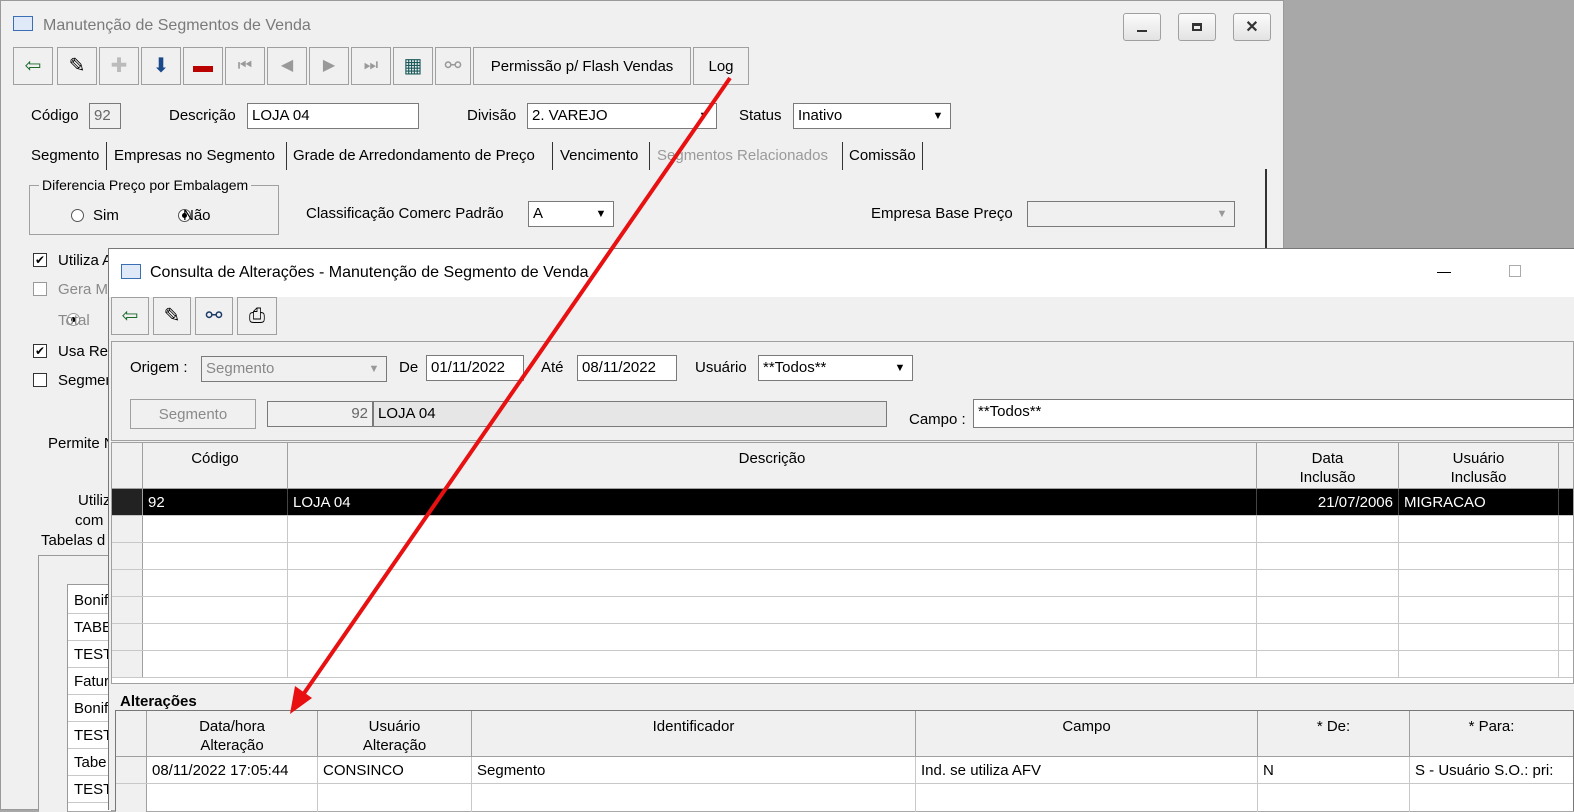 This screenshot has width=1574, height=812. What do you see at coordinates (301, 700) in the screenshot?
I see `arrow-head` at bounding box center [301, 700].